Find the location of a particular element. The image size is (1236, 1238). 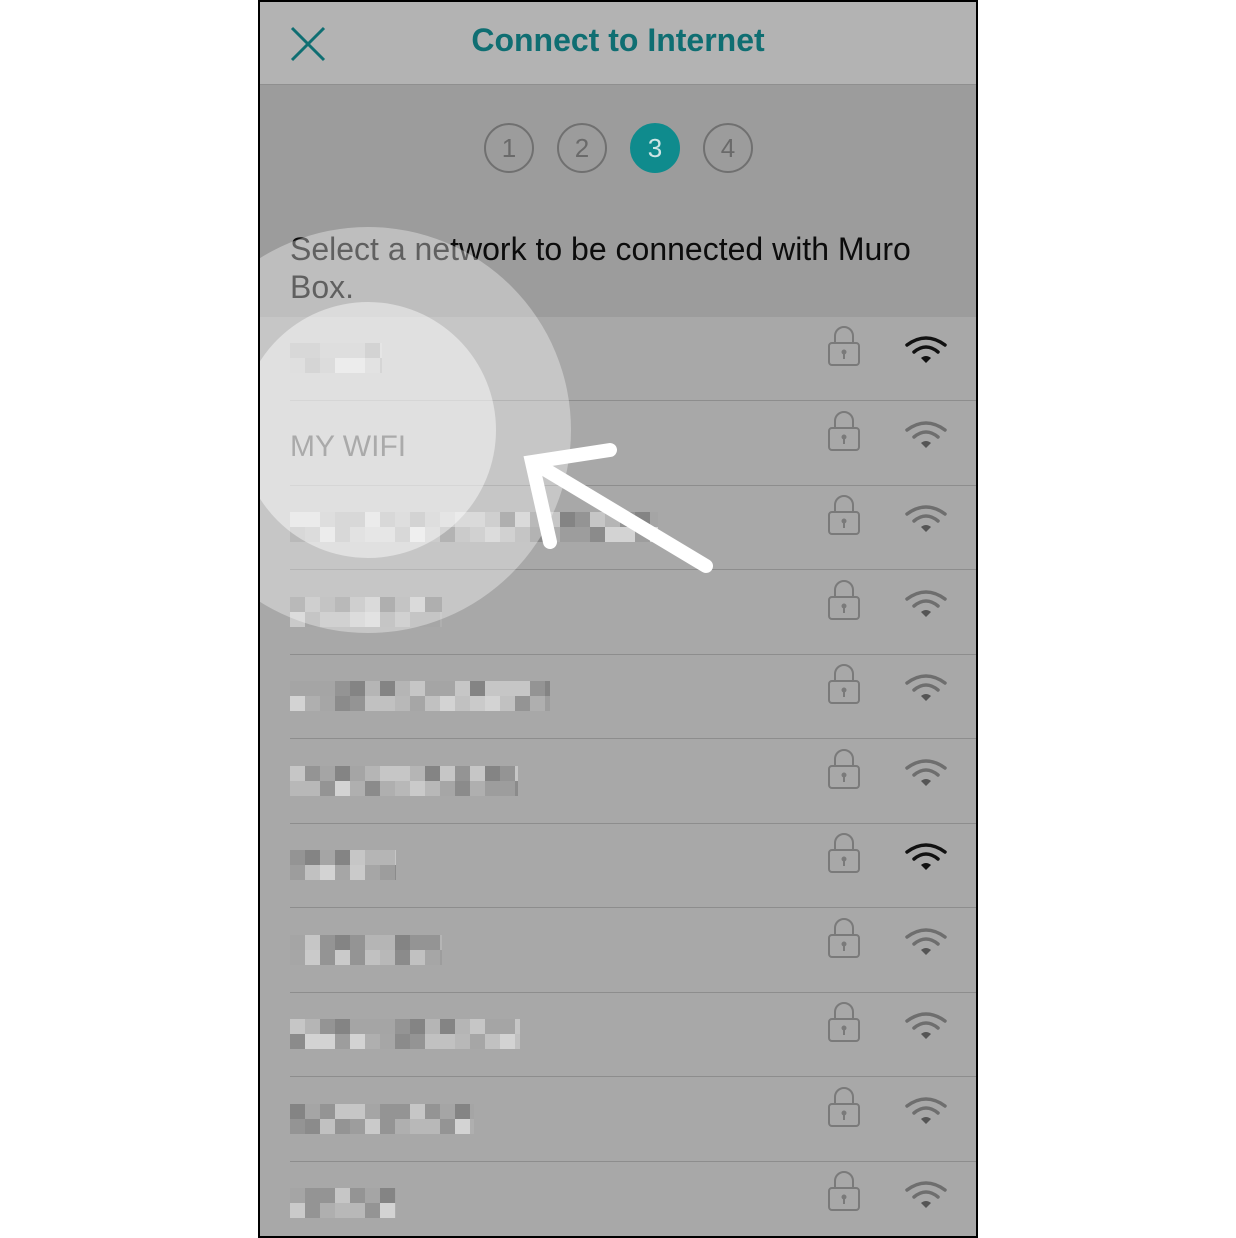

network-row: MY WIFI is located at coordinates (618, 444).